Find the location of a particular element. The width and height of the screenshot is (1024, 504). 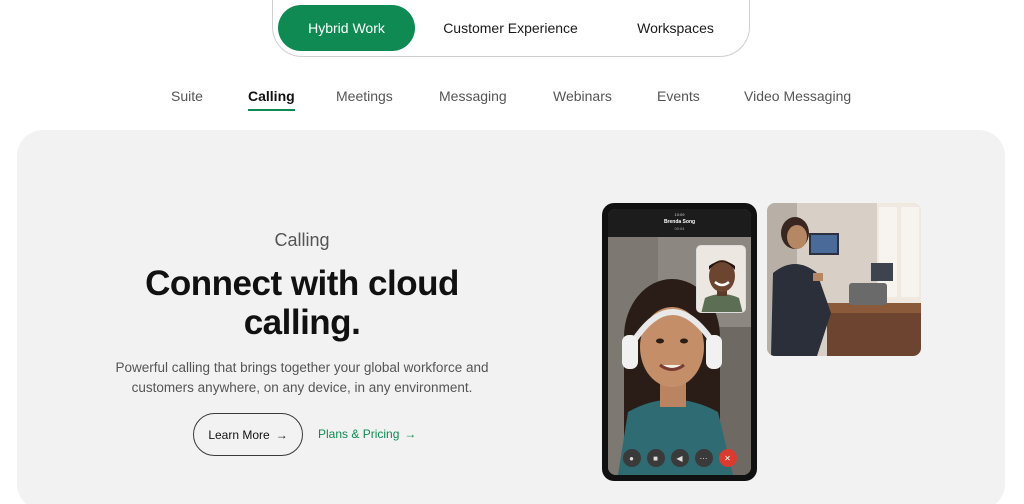

speaker-icon: ◀ is located at coordinates (679, 458).